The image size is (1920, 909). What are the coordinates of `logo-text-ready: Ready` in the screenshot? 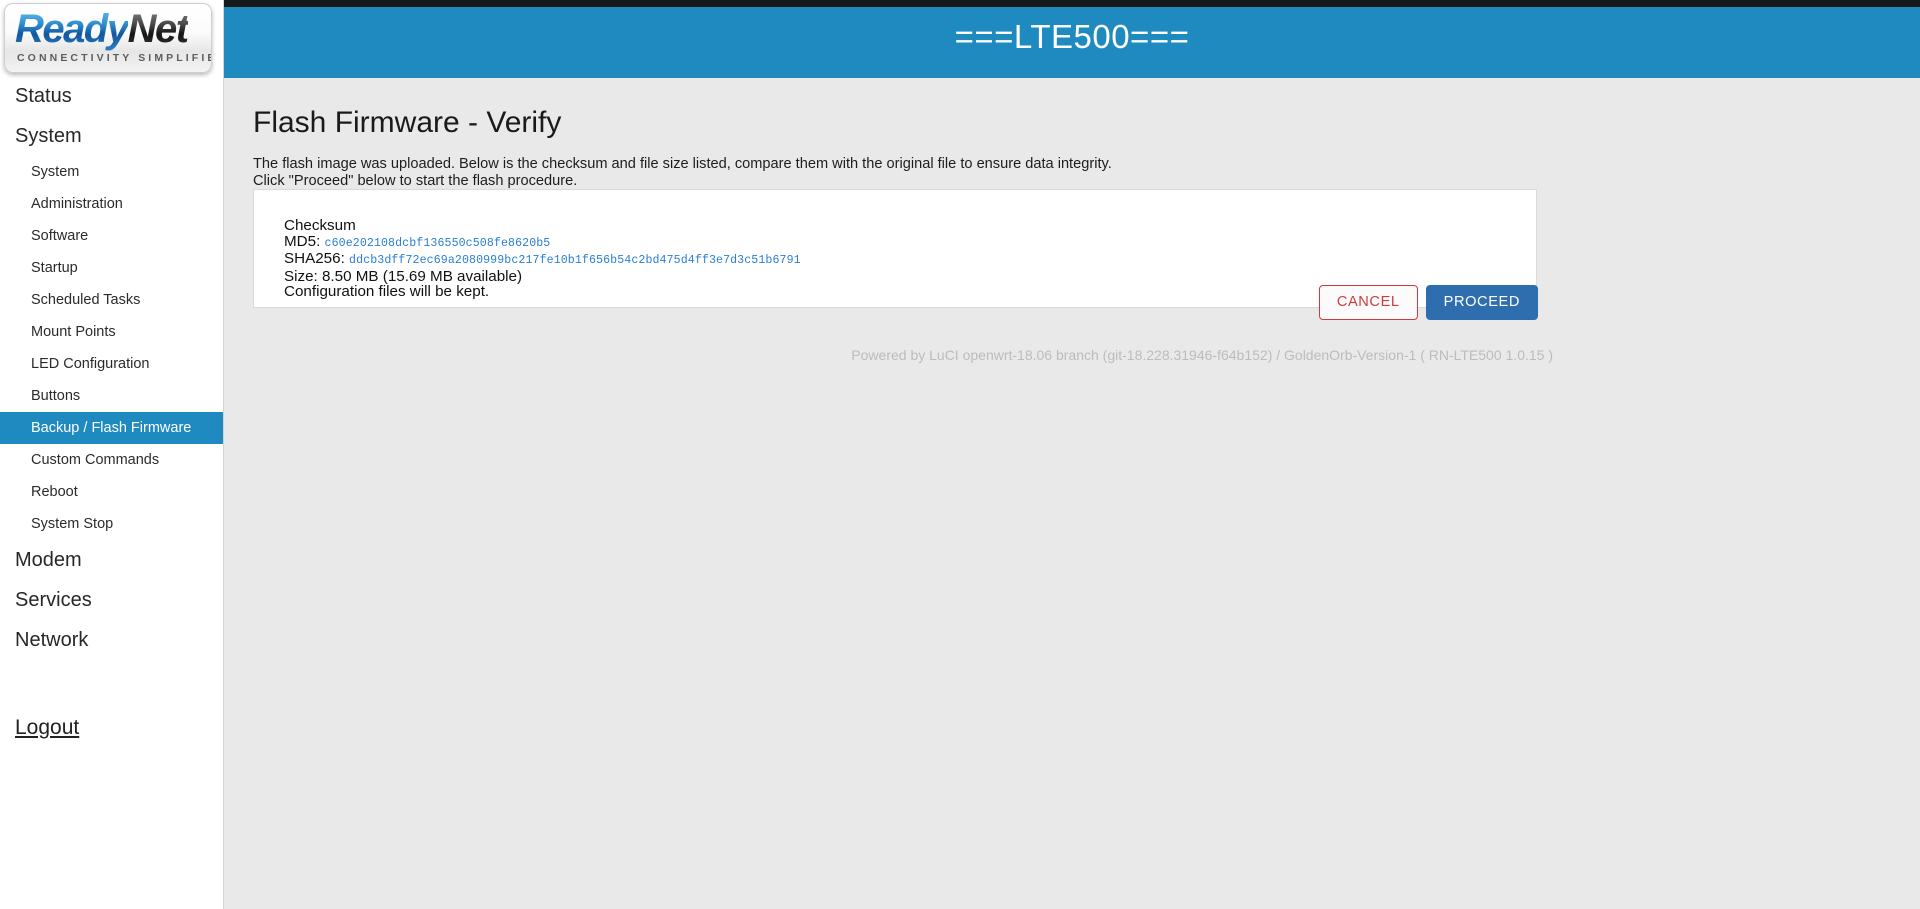 It's located at (72, 29).